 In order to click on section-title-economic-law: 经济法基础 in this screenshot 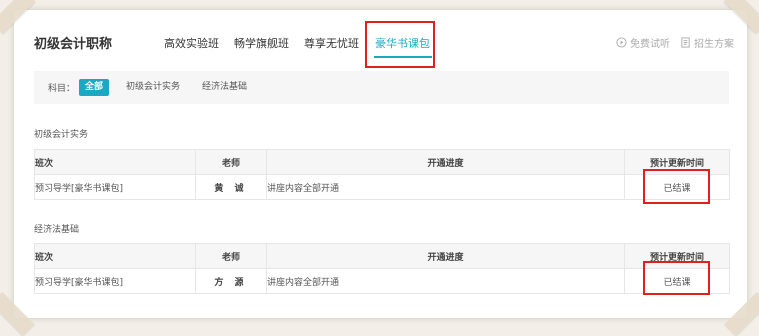, I will do `click(57, 230)`.